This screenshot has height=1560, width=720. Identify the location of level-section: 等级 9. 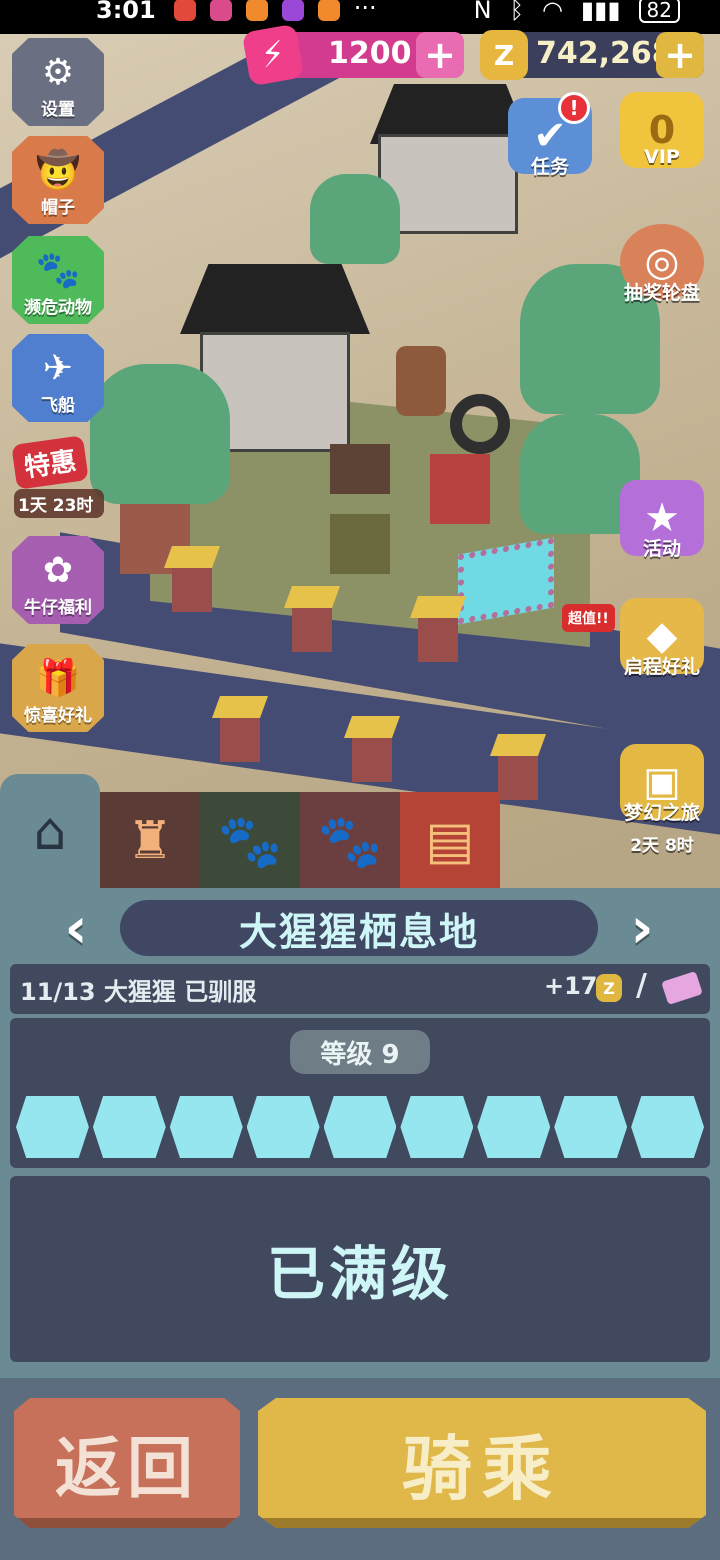
(360, 1093).